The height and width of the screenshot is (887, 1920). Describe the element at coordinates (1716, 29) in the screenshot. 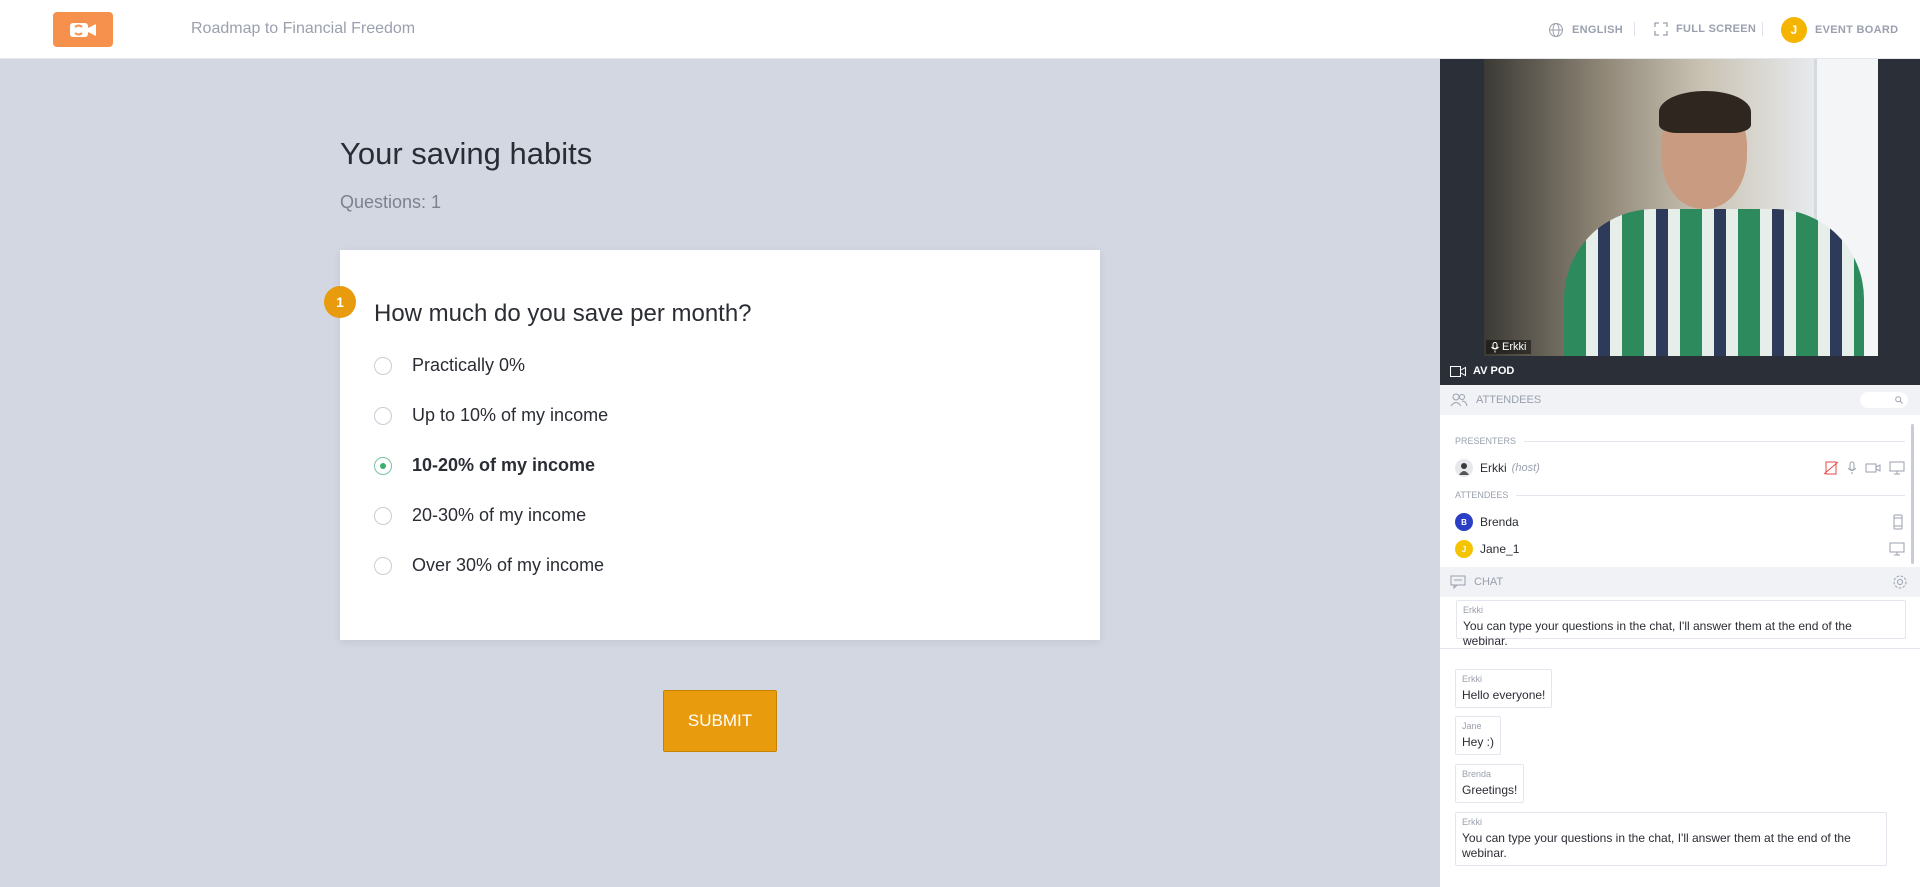

I see `fullscreen-label: FULL SCREEN` at that location.